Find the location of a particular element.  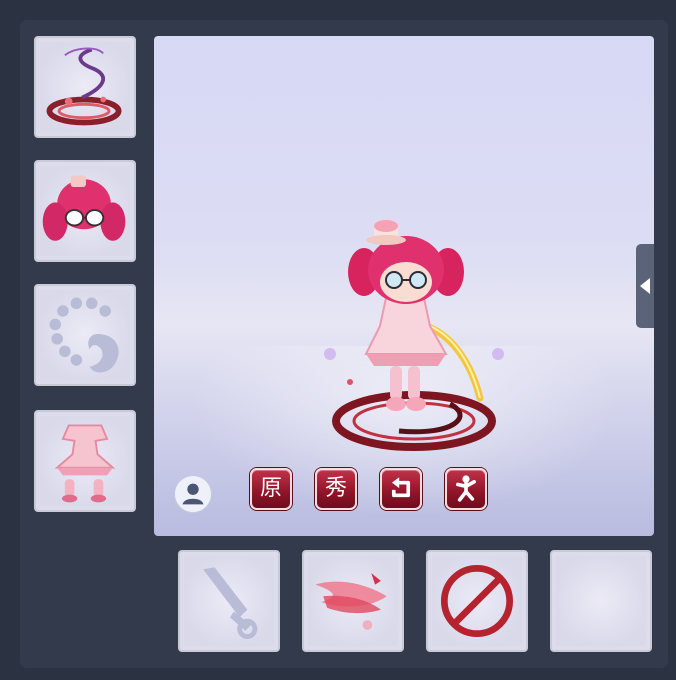

equip-slot-weapon is located at coordinates (229, 601).